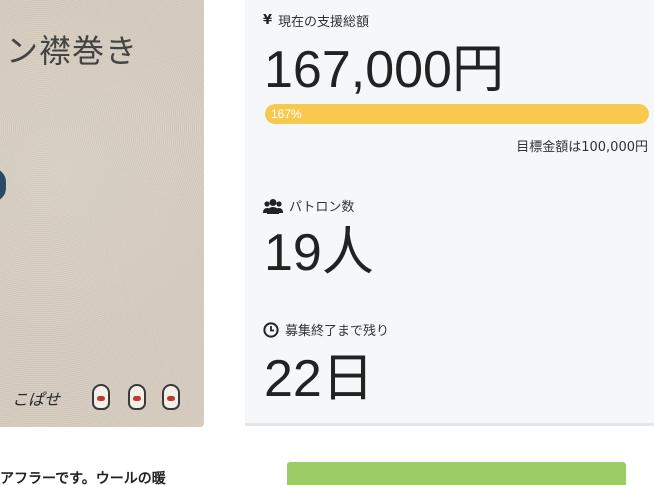  Describe the element at coordinates (456, 473) in the screenshot. I see `support-button` at that location.